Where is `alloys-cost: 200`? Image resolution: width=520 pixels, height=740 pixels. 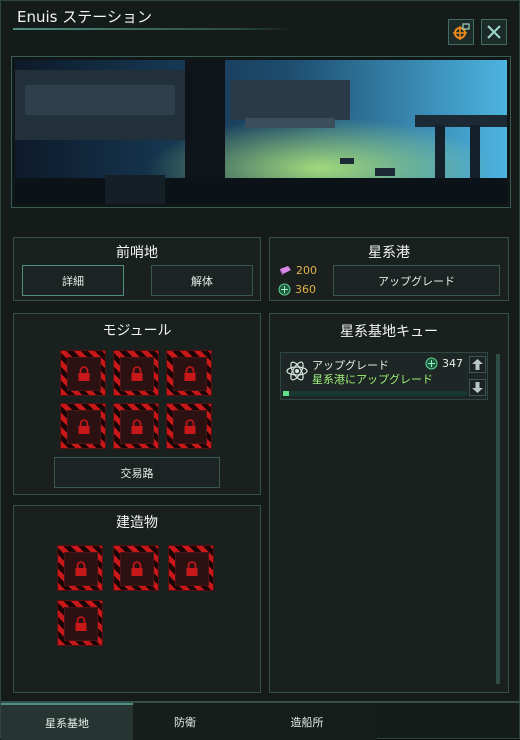 alloys-cost: 200 is located at coordinates (297, 270).